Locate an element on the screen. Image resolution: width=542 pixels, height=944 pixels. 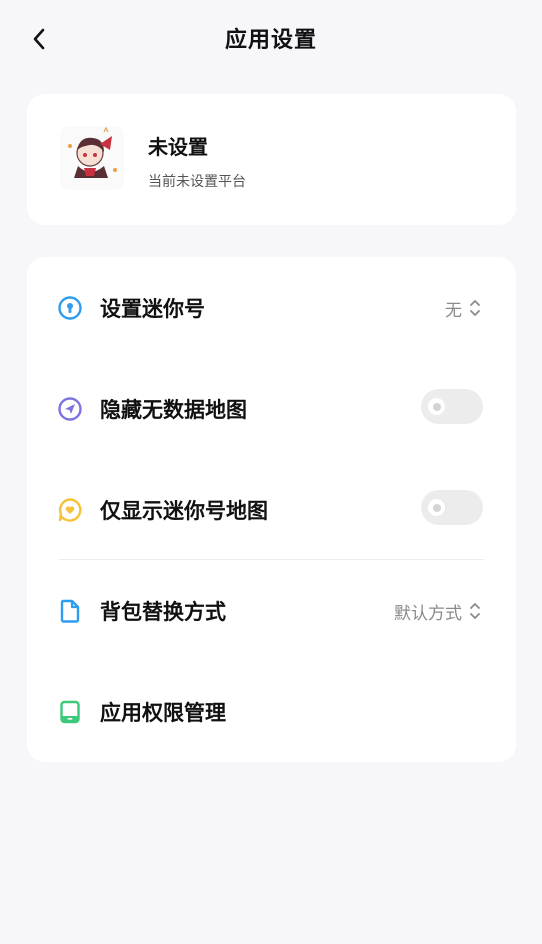
setting-label: 背包替换方式 is located at coordinates (163, 612).